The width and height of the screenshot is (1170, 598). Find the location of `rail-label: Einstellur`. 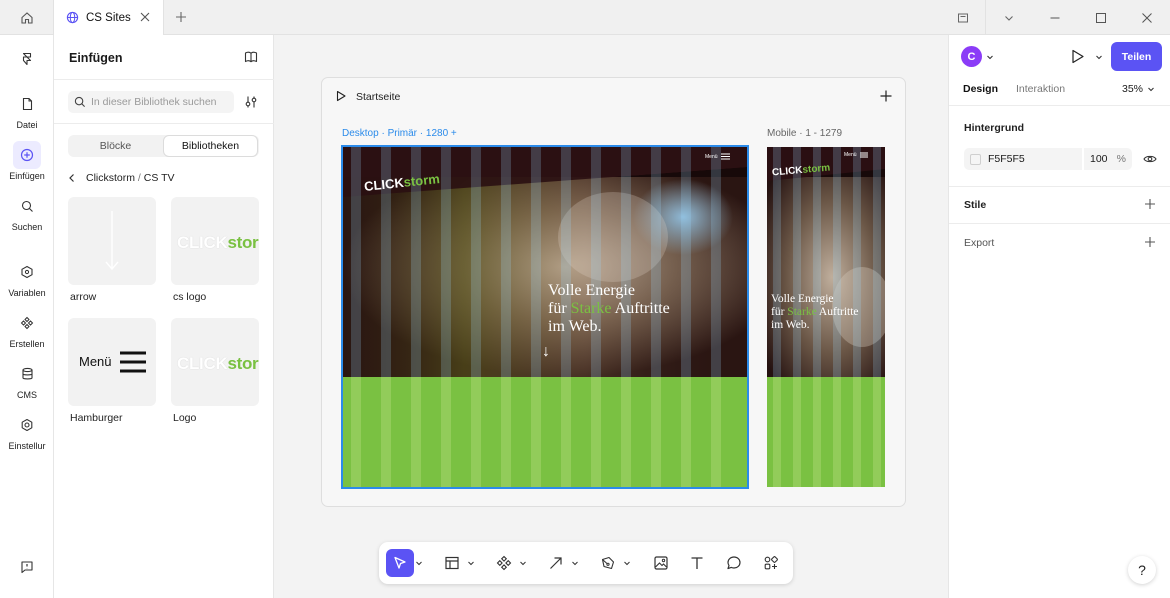

rail-label: Einstellur is located at coordinates (27, 446).